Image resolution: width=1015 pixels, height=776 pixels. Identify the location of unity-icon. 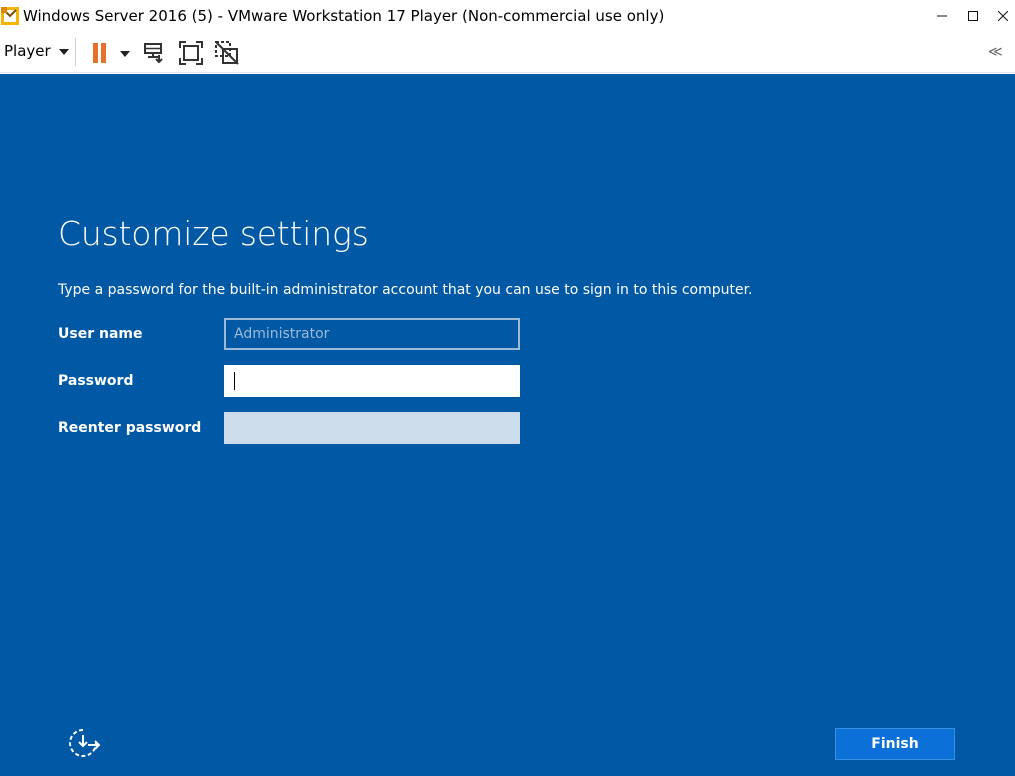
(227, 53).